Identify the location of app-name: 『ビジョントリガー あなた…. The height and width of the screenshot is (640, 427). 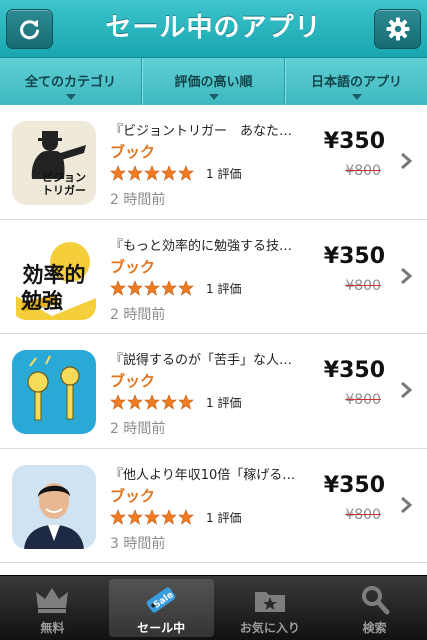
(201, 131).